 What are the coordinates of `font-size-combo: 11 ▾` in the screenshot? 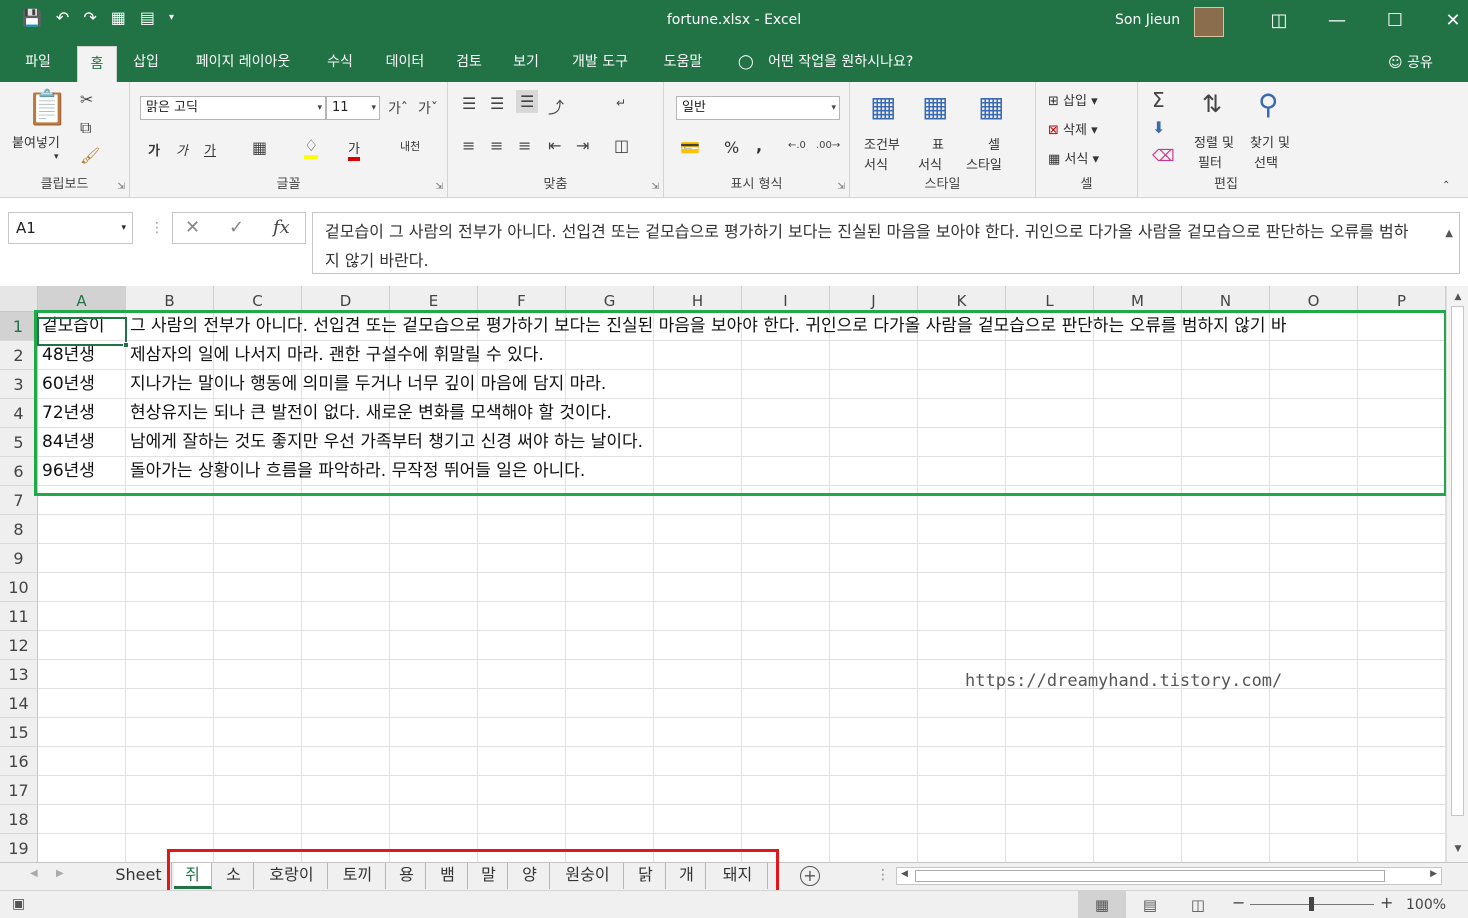 It's located at (353, 108).